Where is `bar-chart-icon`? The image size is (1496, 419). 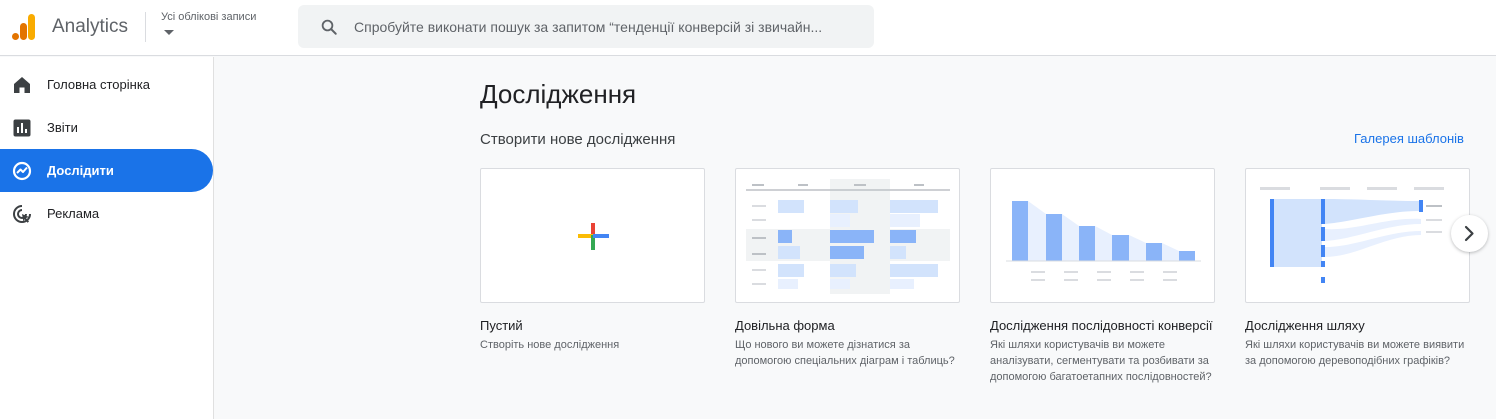
bar-chart-icon is located at coordinates (22, 128).